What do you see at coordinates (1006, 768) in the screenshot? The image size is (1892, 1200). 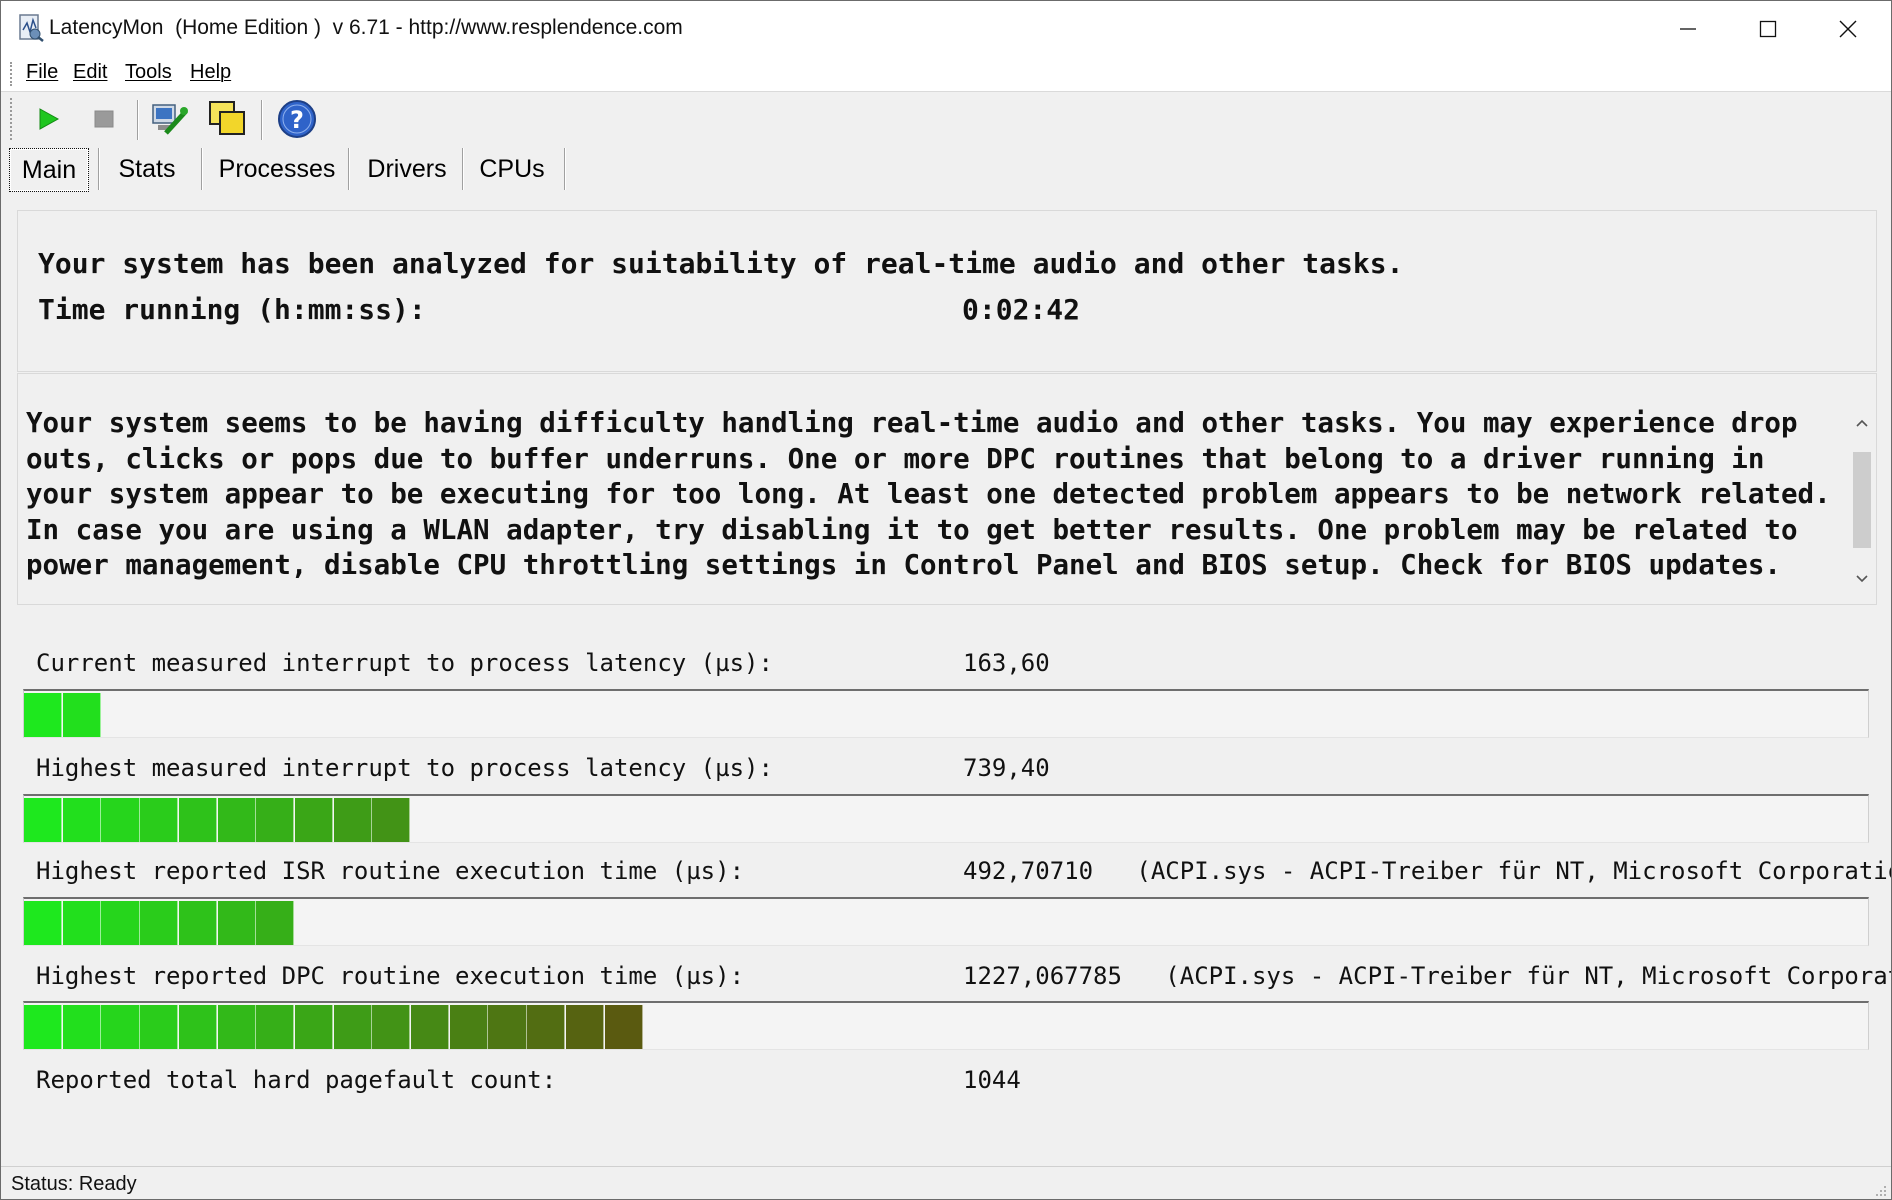 I see `metric-value: 739,40` at bounding box center [1006, 768].